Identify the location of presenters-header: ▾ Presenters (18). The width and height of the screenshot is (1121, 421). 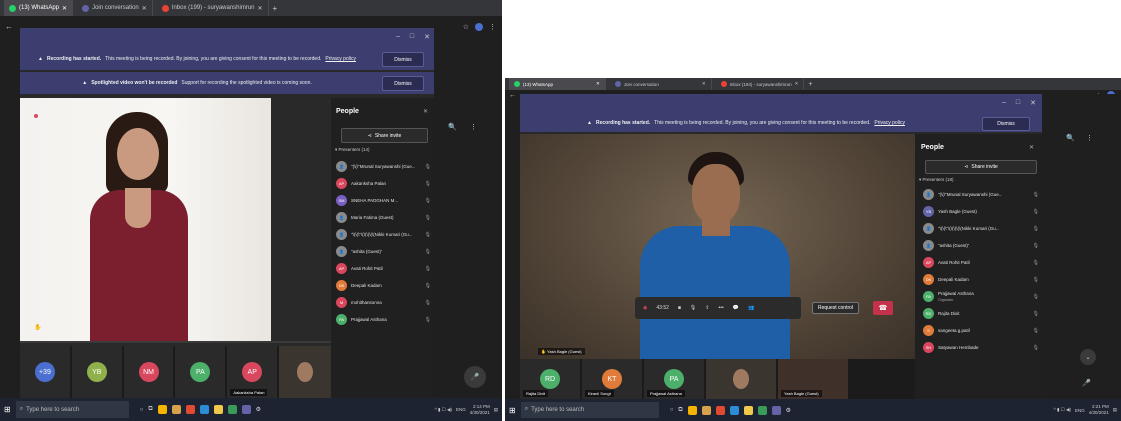
(936, 180).